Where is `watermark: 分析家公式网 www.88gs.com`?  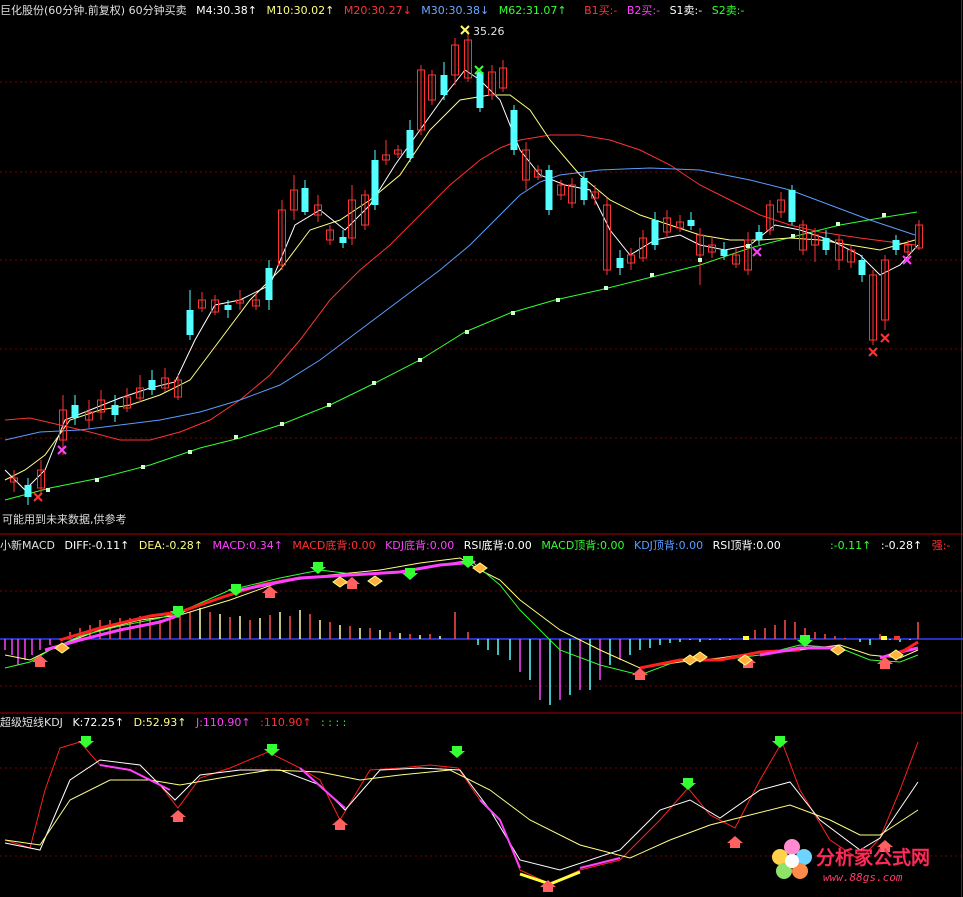 watermark: 分析家公式网 www.88gs.com is located at coordinates (863, 862).